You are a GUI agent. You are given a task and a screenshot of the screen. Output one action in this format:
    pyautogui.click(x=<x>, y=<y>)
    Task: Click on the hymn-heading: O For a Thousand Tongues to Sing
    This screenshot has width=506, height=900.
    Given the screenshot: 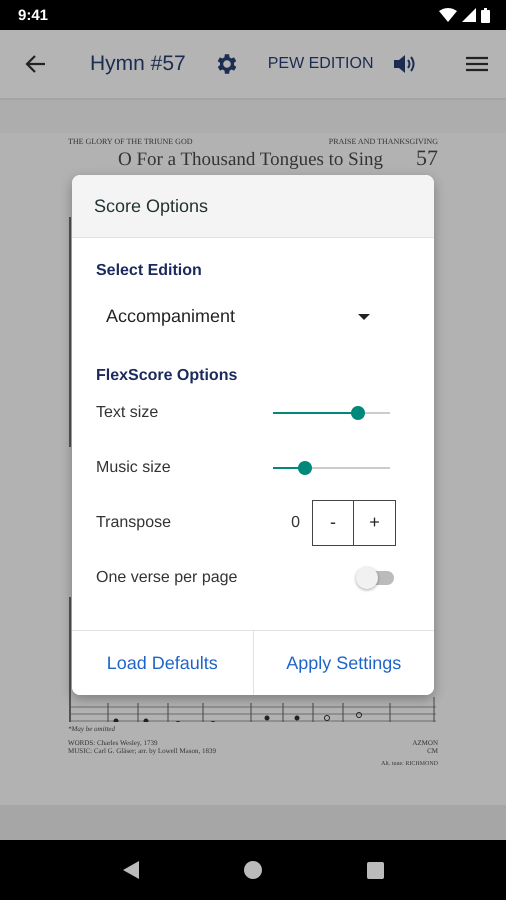 What is the action you would take?
    pyautogui.click(x=251, y=160)
    